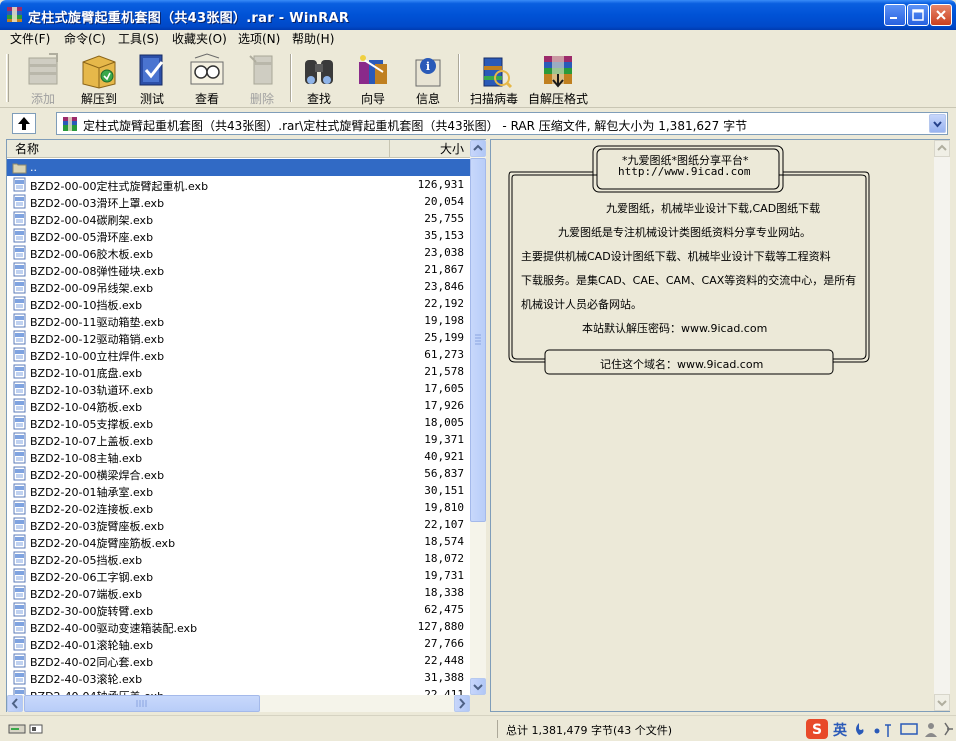  Describe the element at coordinates (840, 730) in the screenshot. I see `ime-language-indicator: 英` at that location.